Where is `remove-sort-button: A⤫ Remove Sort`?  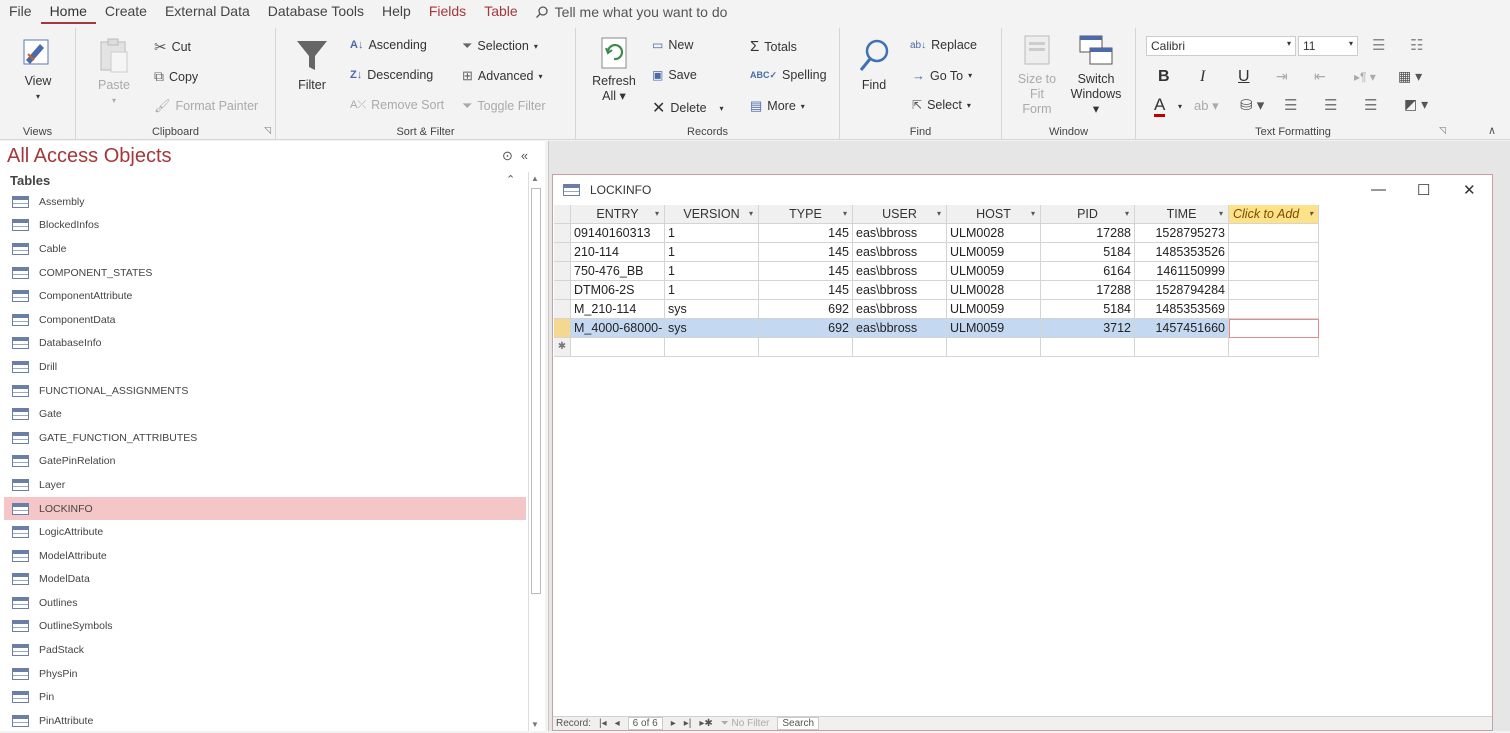
remove-sort-button: A⤫ Remove Sort is located at coordinates (397, 105).